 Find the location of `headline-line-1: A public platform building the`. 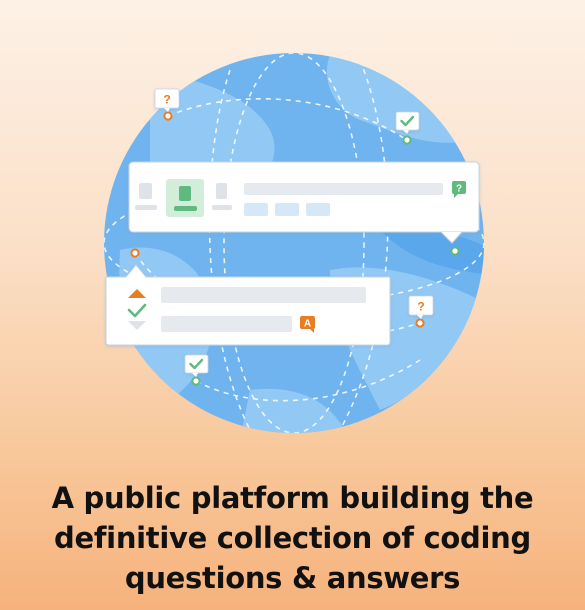

headline-line-1: A public platform building the is located at coordinates (292, 498).